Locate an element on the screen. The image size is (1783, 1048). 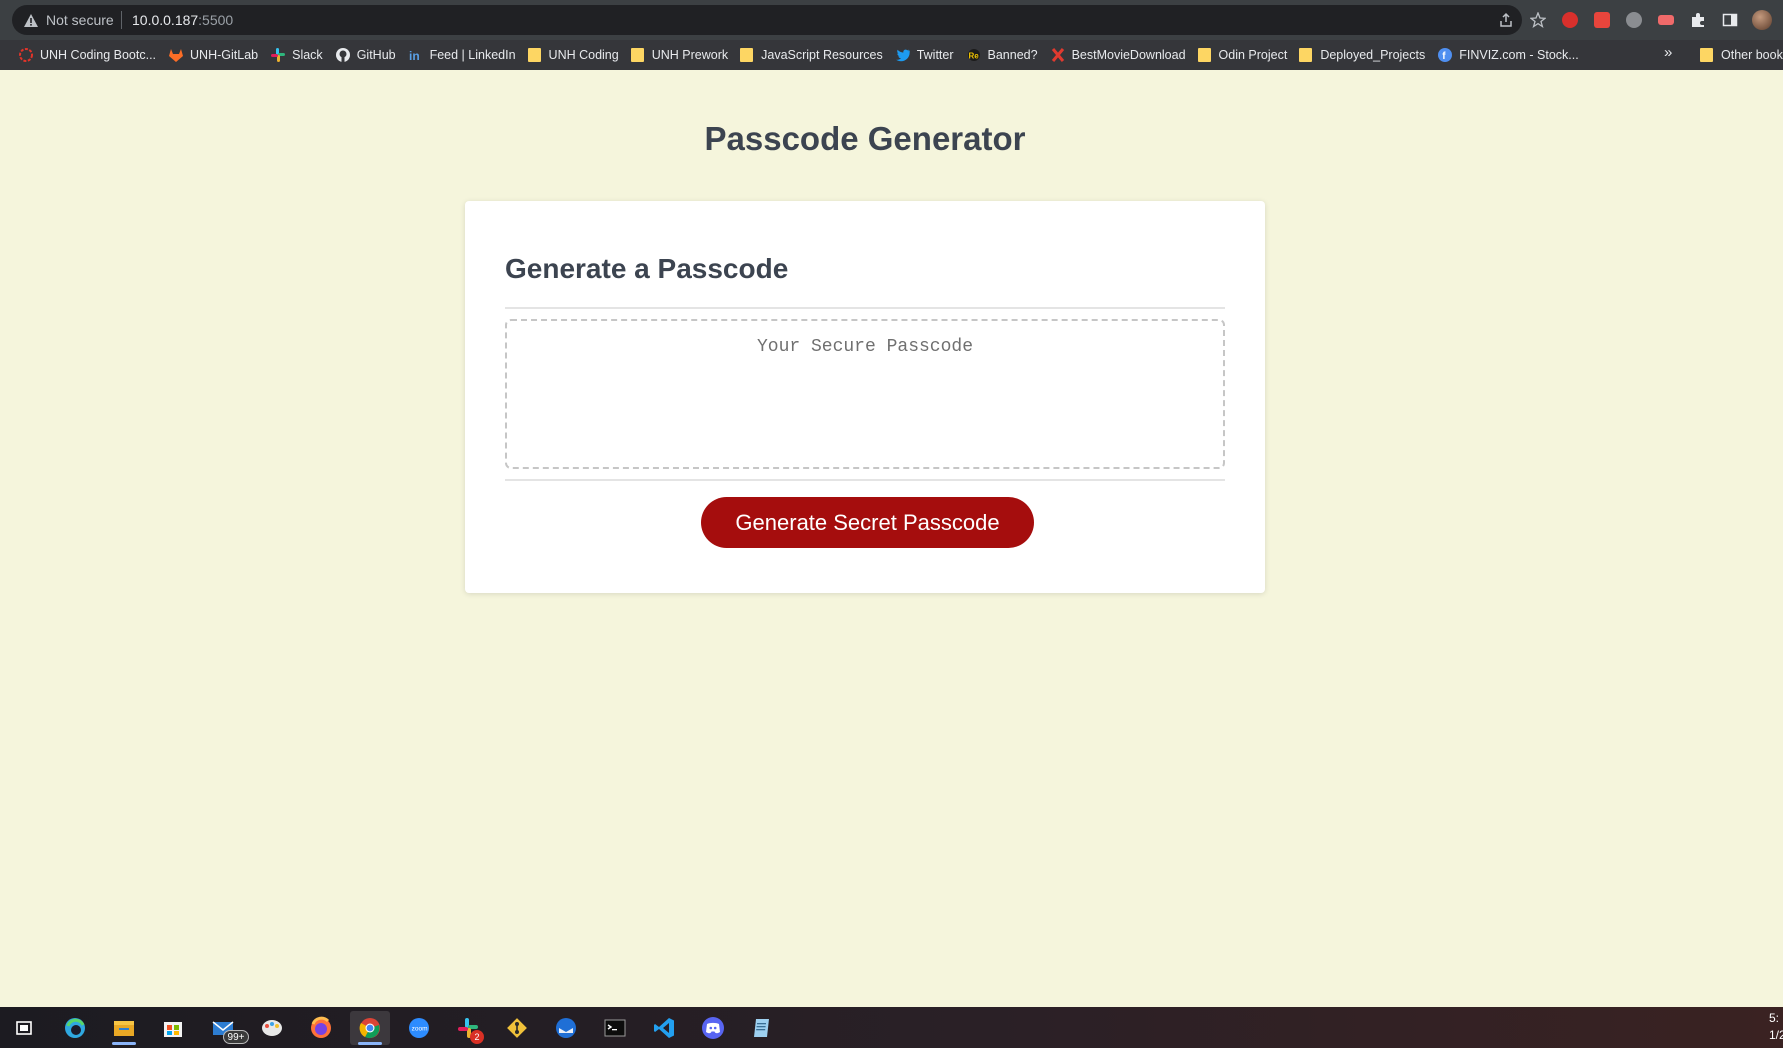
github-icon is located at coordinates (342, 55).